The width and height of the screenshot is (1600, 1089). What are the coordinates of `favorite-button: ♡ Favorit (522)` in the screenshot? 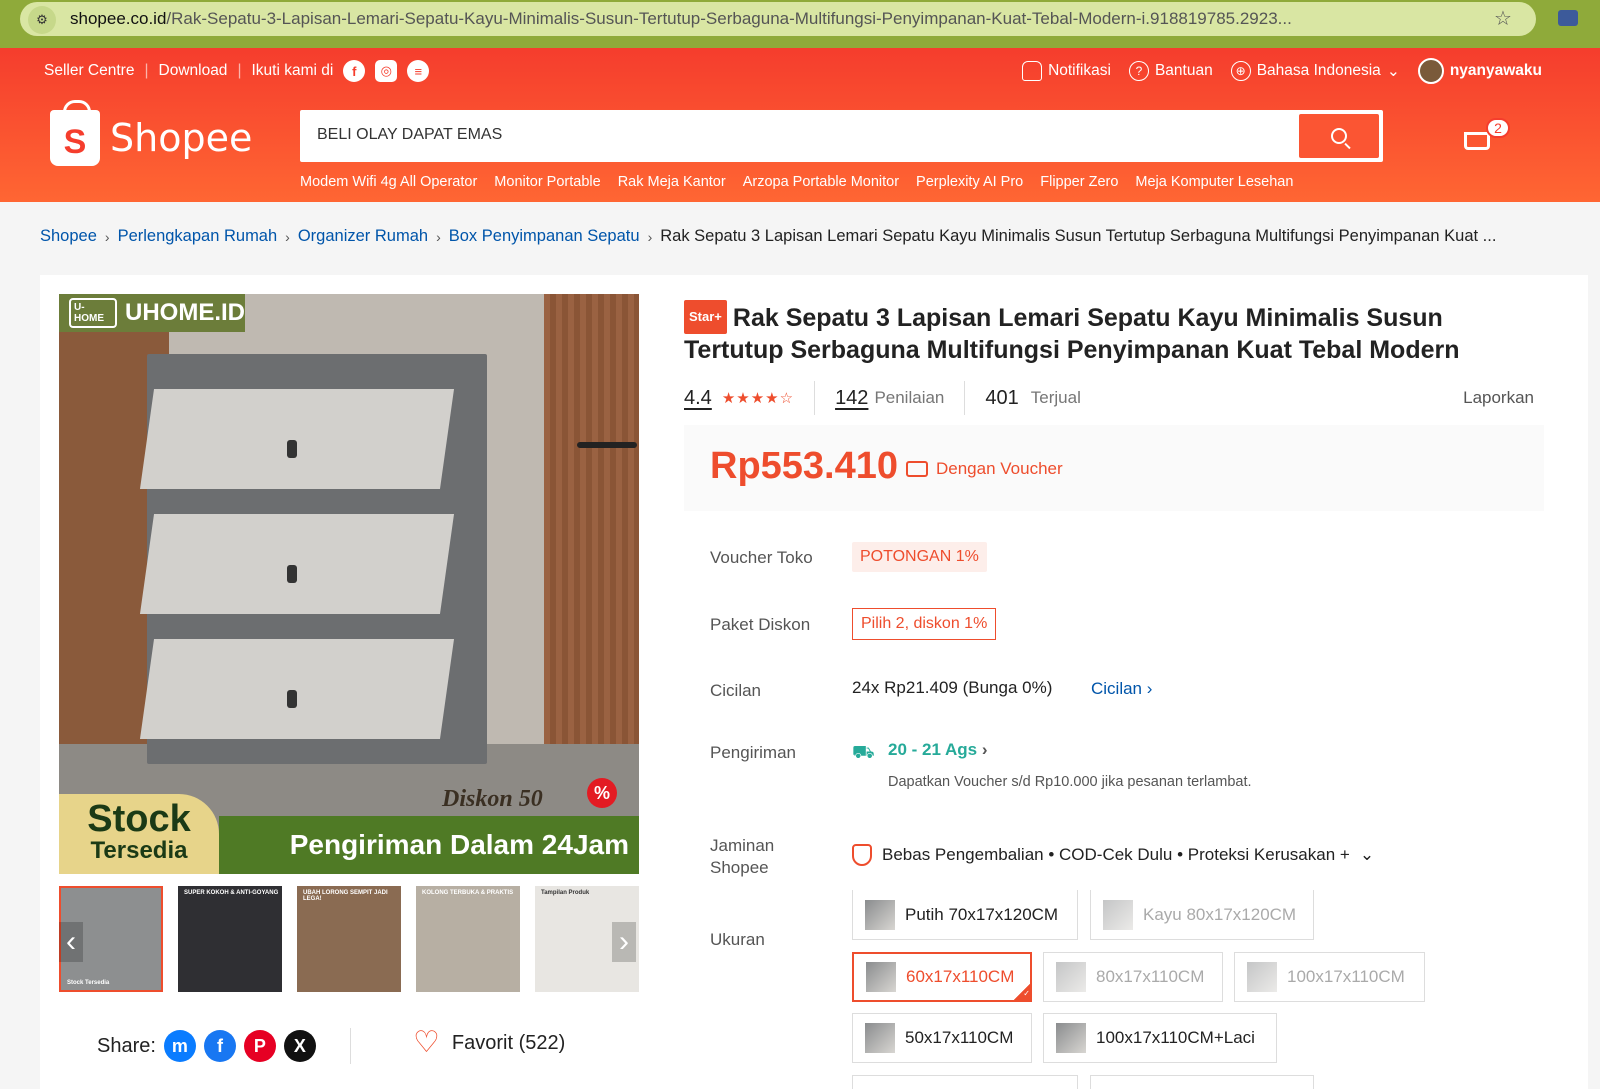 It's located at (489, 1043).